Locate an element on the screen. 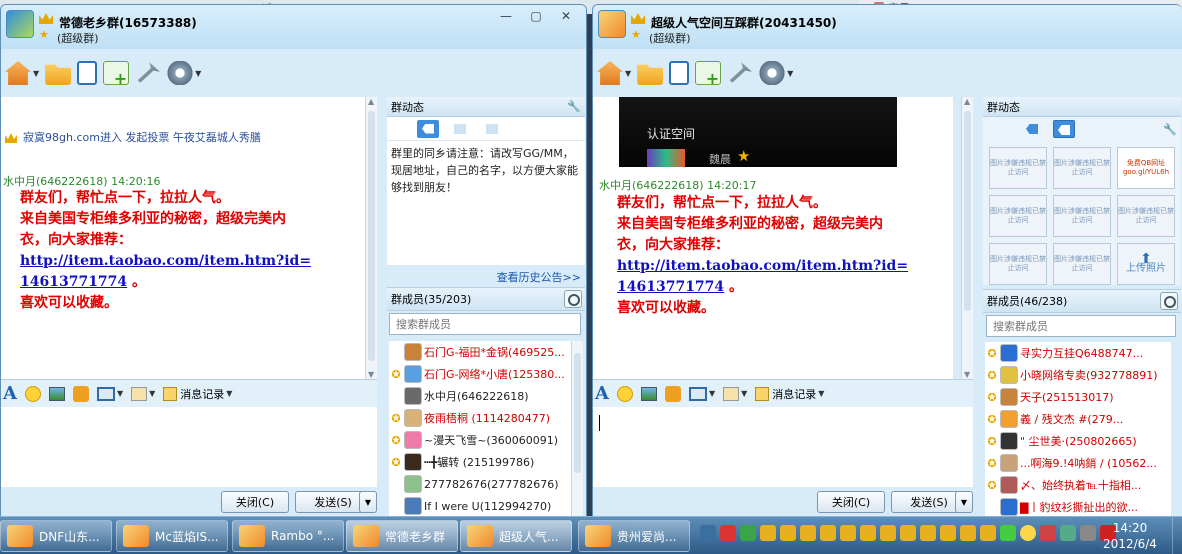 The image size is (1182, 554). view-history-link: 查看历史公告>> is located at coordinates (539, 277).